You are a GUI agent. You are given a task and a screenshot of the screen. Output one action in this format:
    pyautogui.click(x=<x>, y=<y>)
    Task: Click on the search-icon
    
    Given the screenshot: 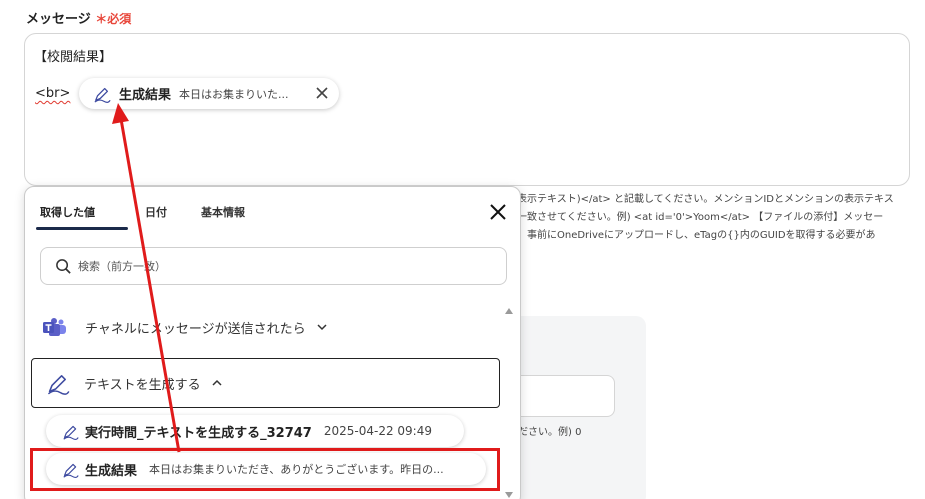 What is the action you would take?
    pyautogui.click(x=63, y=266)
    